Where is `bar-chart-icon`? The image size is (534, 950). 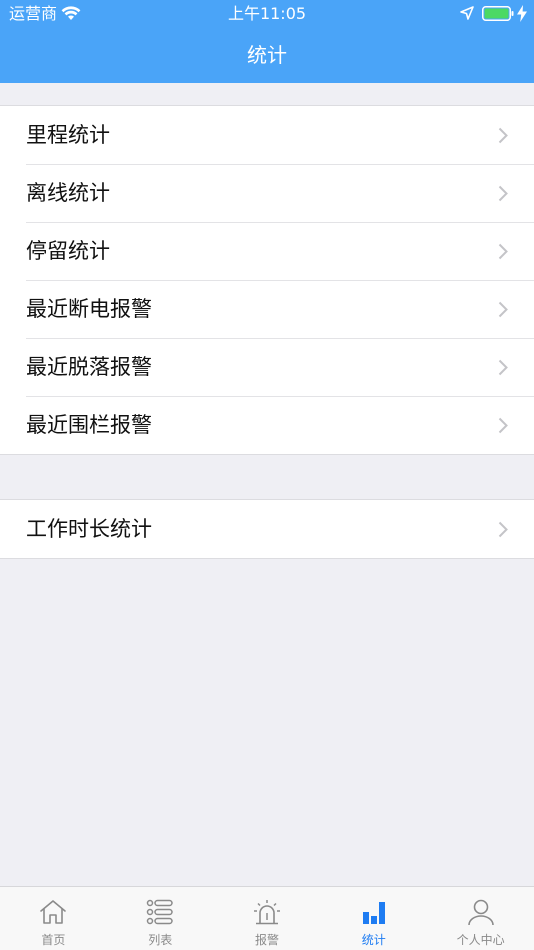 bar-chart-icon is located at coordinates (373, 913).